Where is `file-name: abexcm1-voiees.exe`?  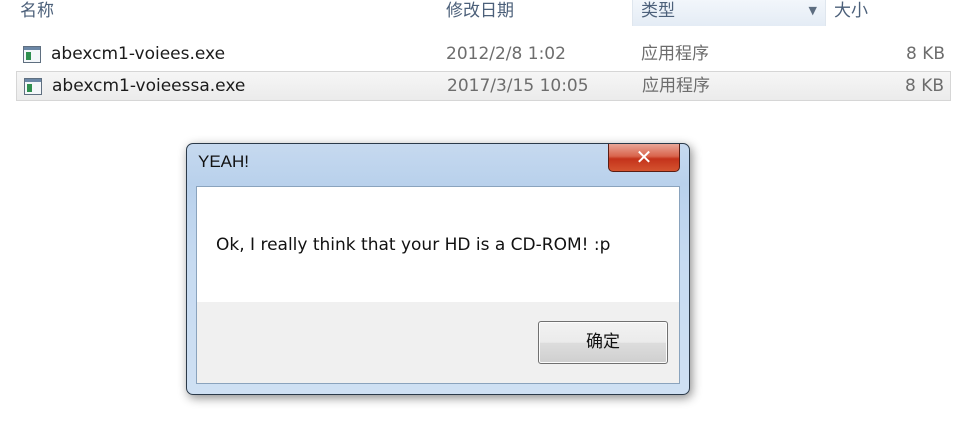
file-name: abexcm1-voiees.exe is located at coordinates (138, 54).